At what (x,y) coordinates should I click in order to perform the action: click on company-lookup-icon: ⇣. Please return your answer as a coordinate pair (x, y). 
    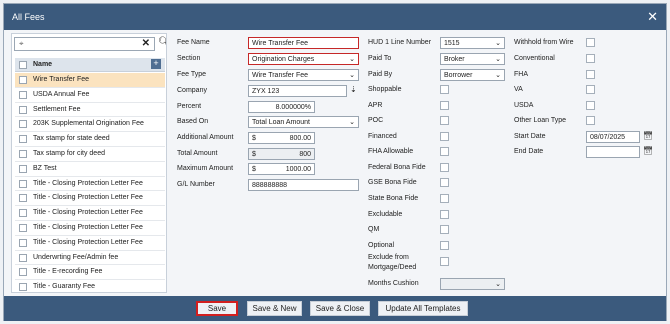
    Looking at the image, I should click on (353, 89).